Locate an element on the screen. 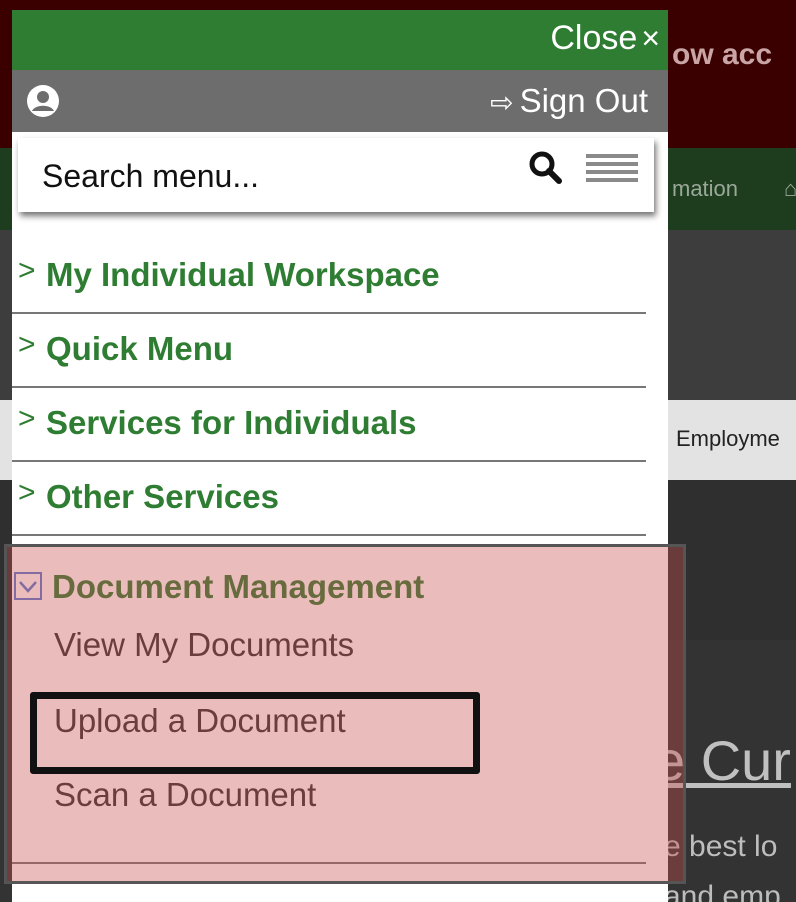  menu-item-document-management: Document Management is located at coordinates (332, 588).